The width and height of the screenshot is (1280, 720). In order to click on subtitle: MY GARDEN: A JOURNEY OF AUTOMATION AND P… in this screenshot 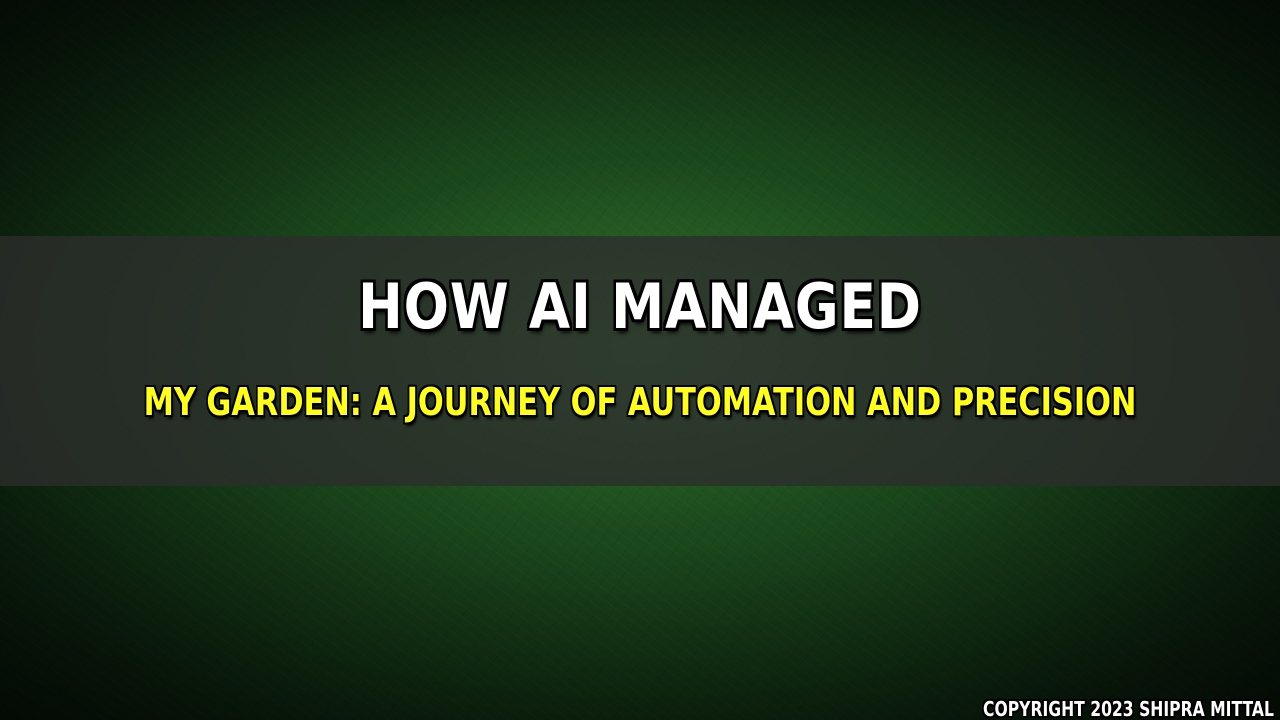, I will do `click(640, 402)`.